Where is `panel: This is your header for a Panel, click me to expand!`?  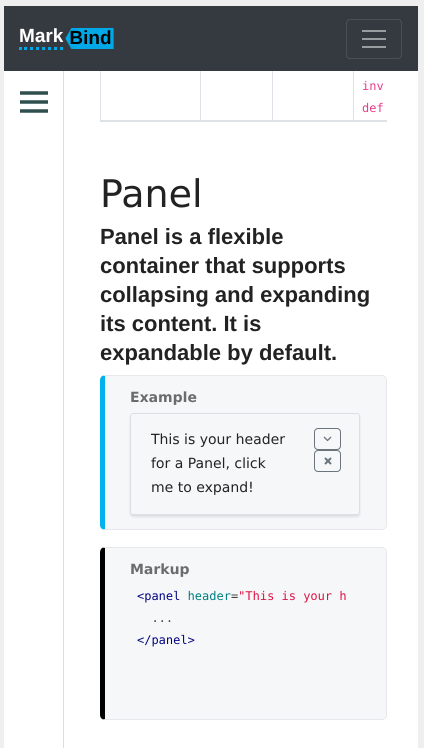
panel: This is your header for a Panel, click me to expand! is located at coordinates (245, 464).